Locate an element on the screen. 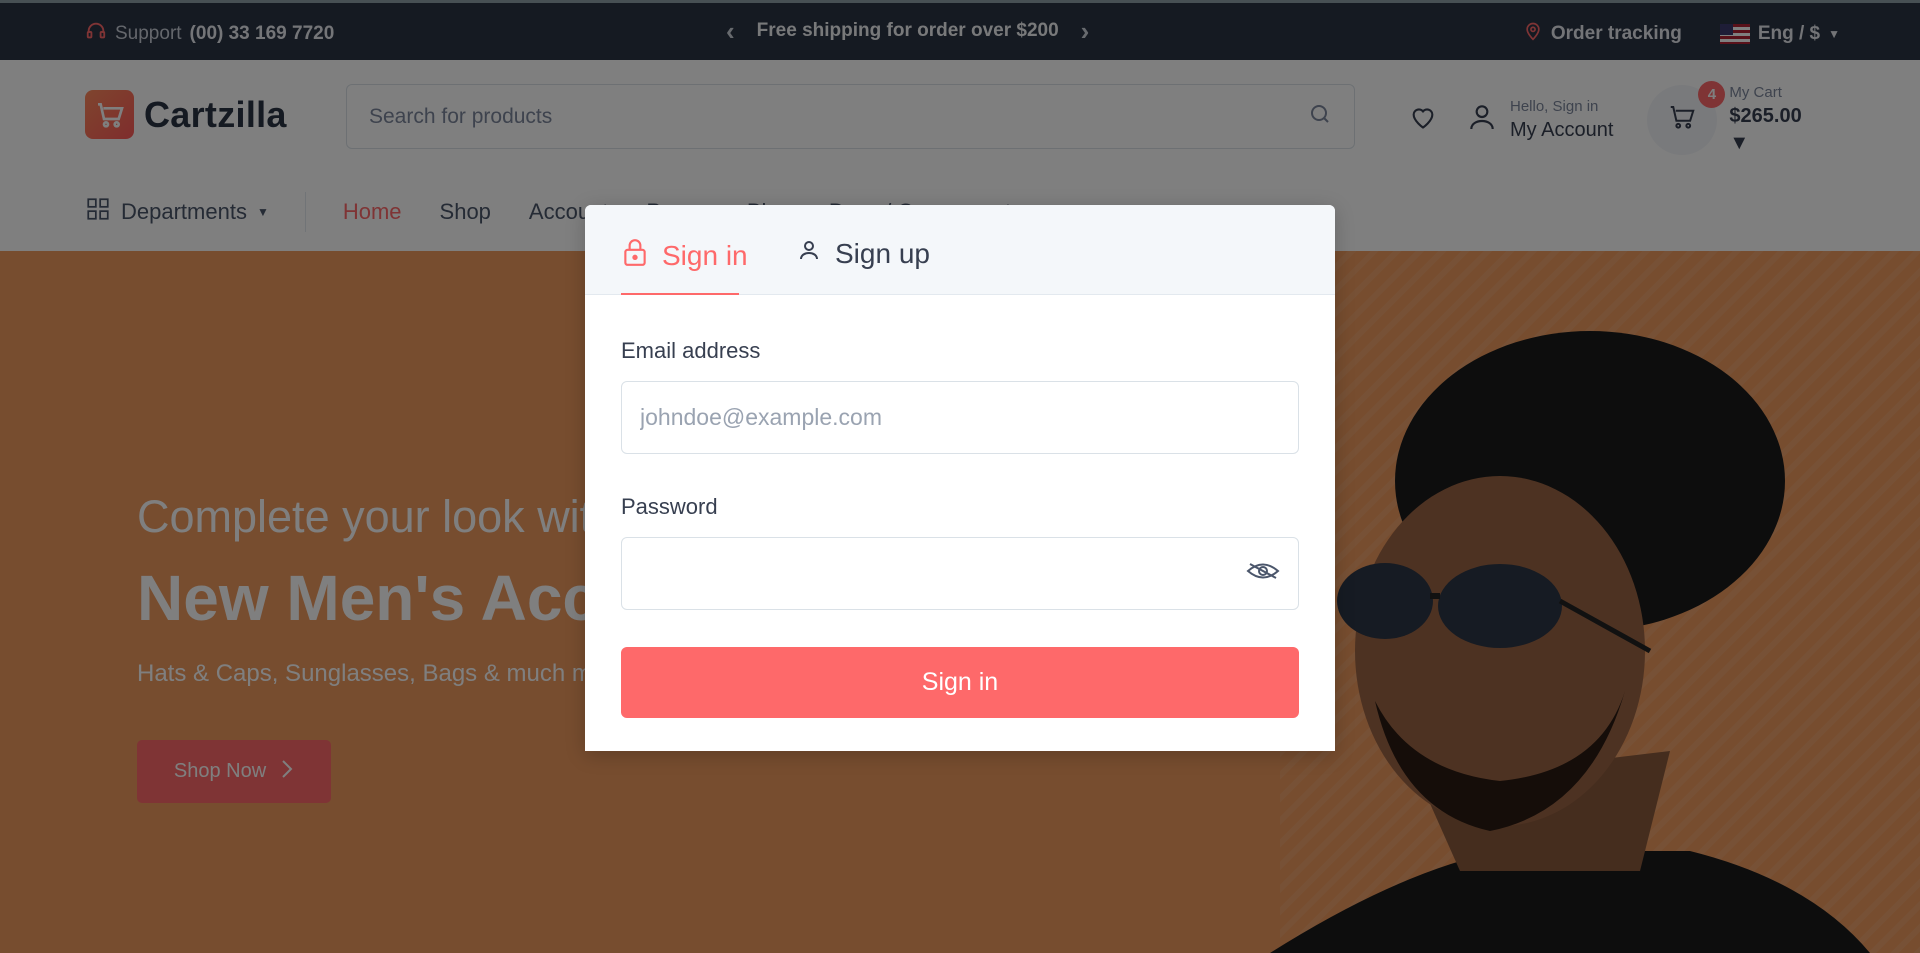  email-label: Email address is located at coordinates (691, 350).